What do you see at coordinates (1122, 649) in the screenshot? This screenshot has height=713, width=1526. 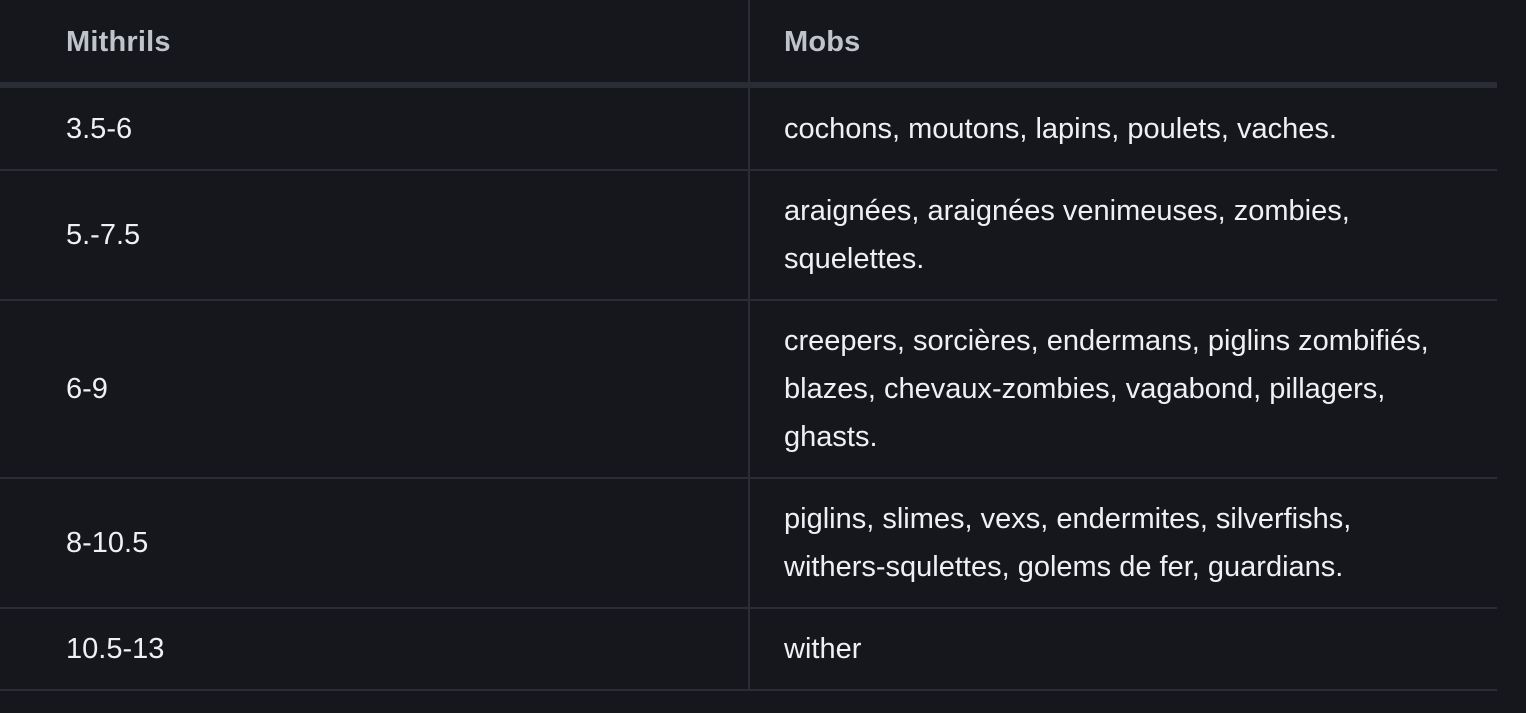 I see `mobs-cell: wither` at bounding box center [1122, 649].